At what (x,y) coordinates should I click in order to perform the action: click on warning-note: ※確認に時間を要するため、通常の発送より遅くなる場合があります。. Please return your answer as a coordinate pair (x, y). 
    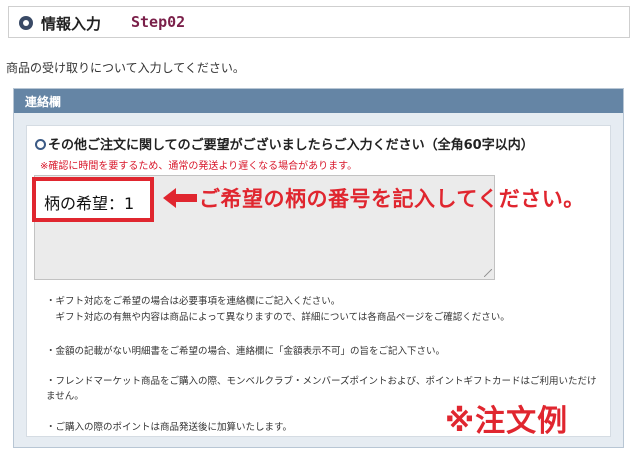
    Looking at the image, I should click on (199, 166).